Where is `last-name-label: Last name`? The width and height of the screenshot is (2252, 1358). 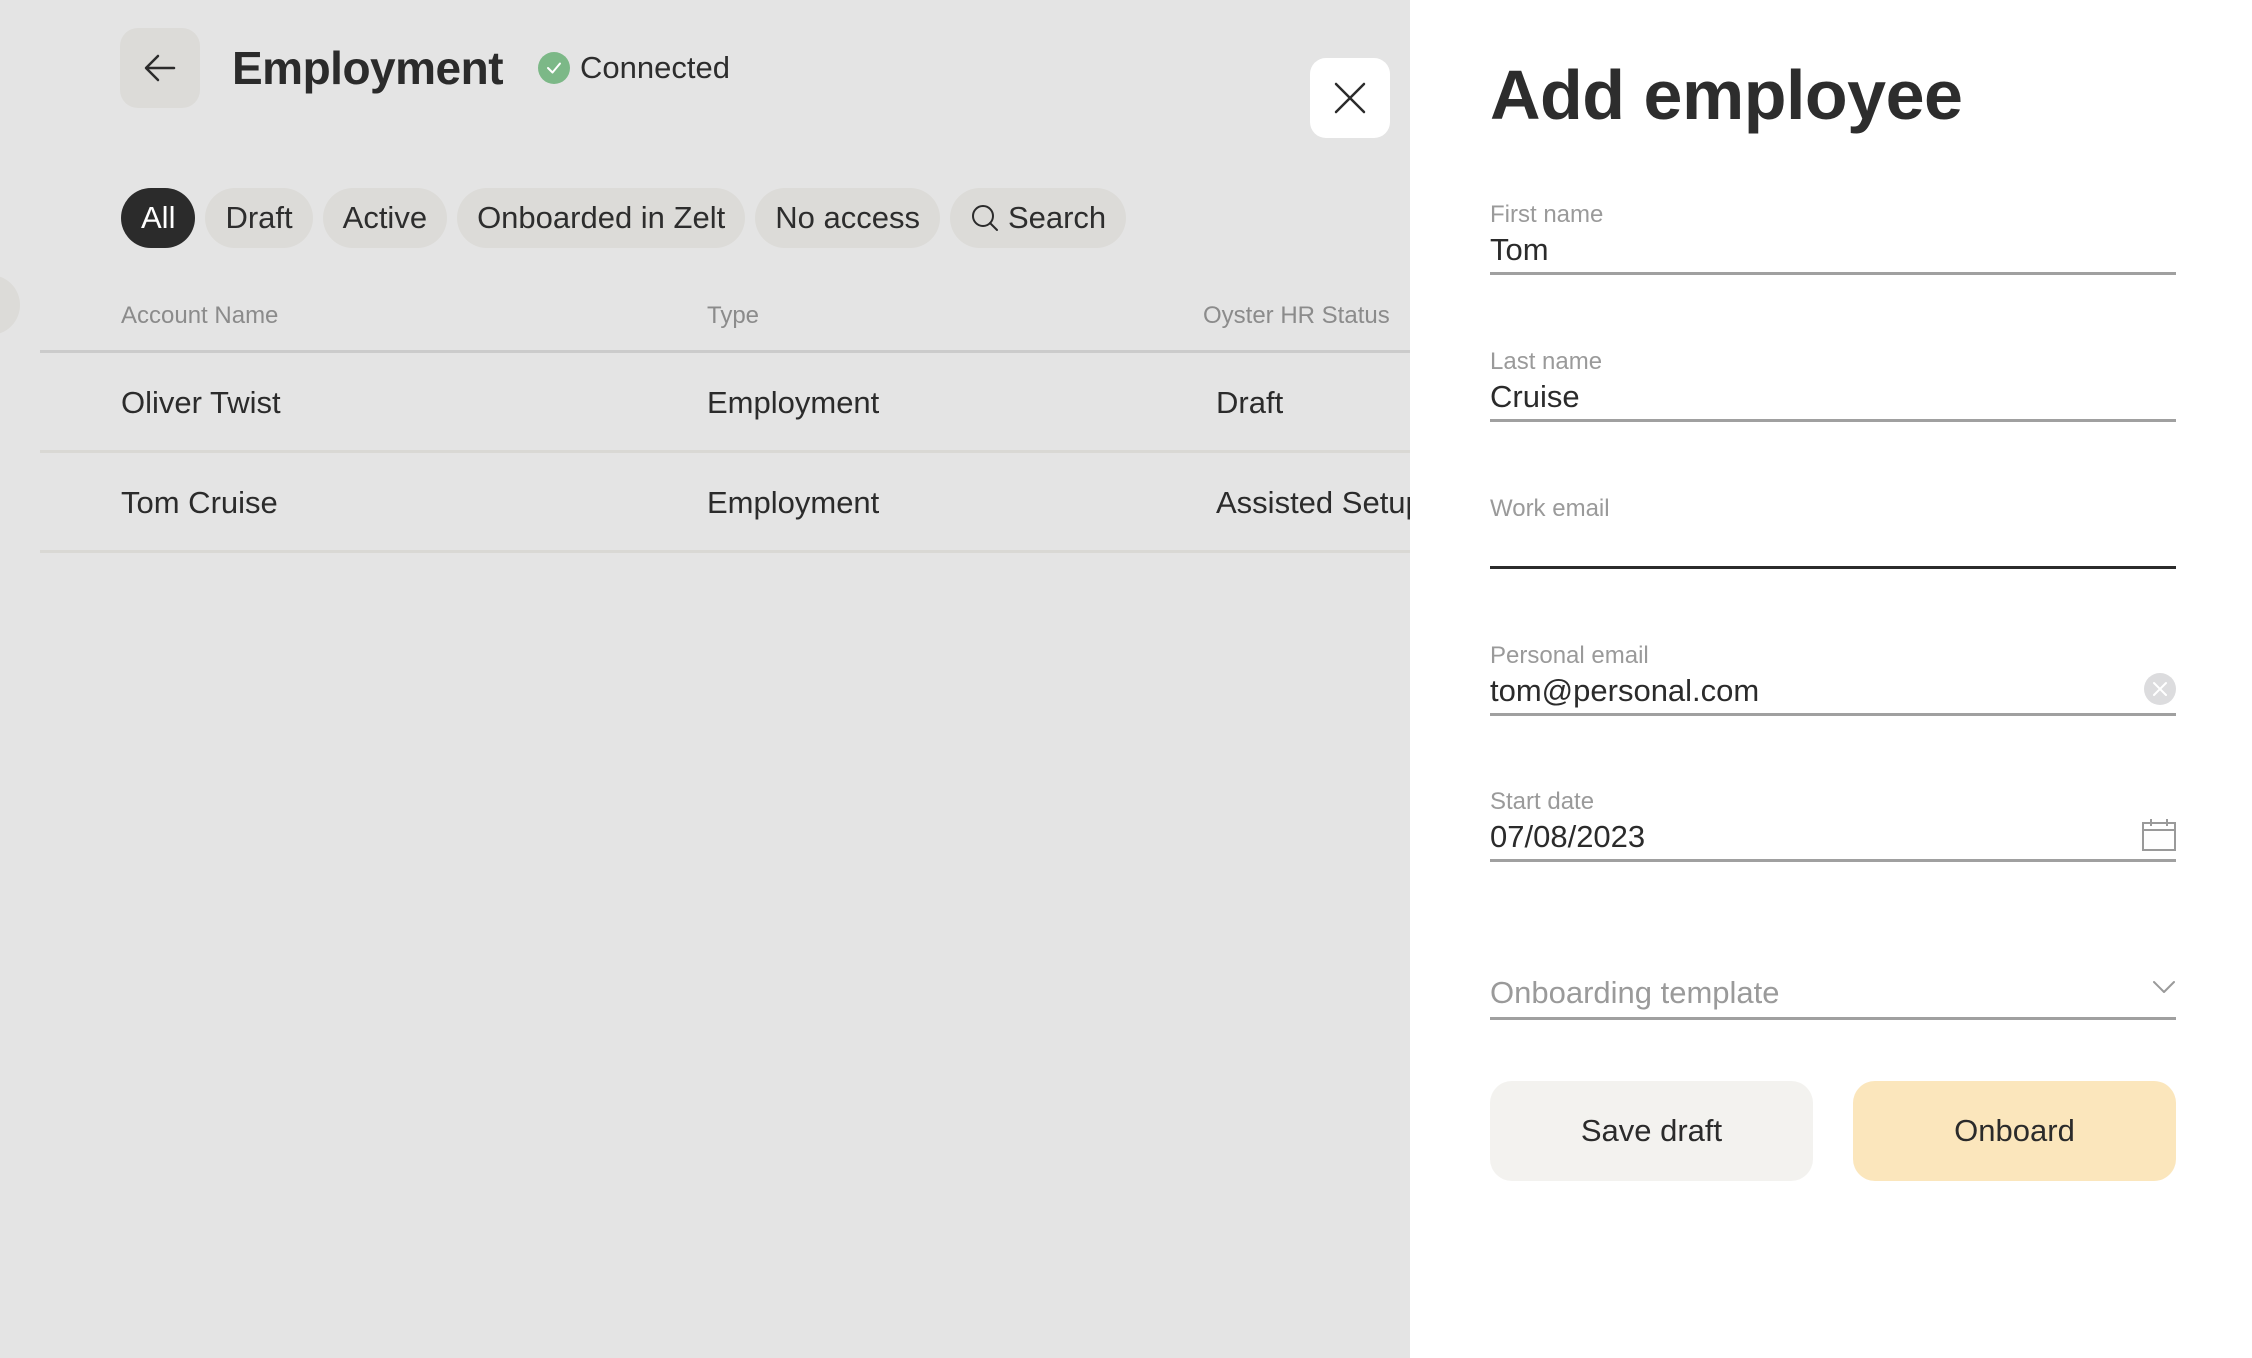
last-name-label: Last name is located at coordinates (1546, 361).